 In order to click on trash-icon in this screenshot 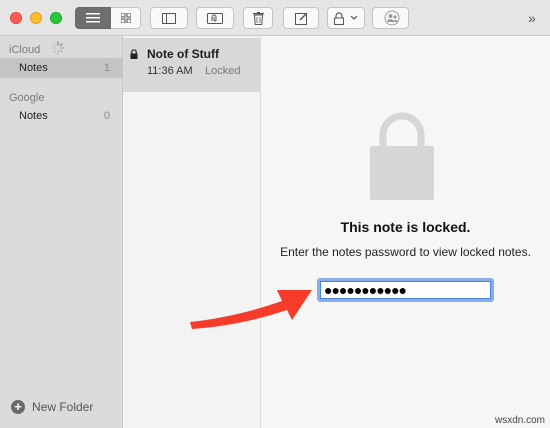, I will do `click(258, 18)`.